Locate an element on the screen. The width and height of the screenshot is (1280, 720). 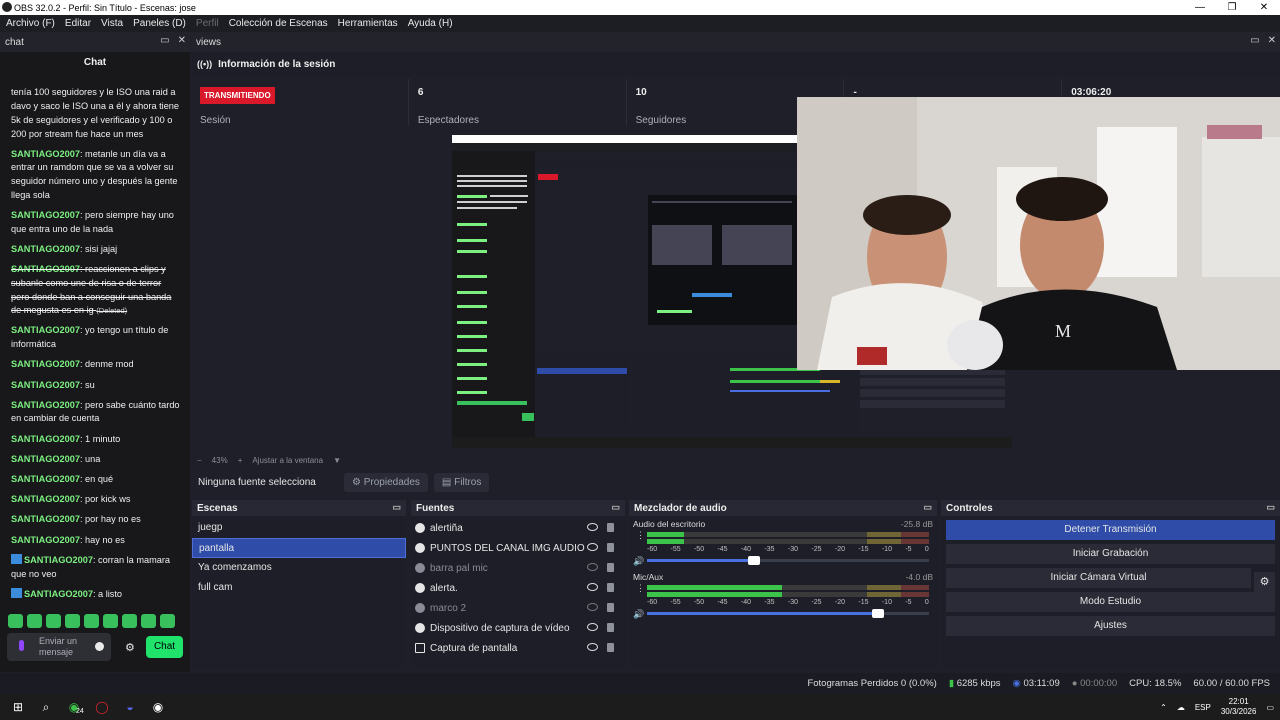
search-icon: ⌕ is located at coordinates (46, 707).